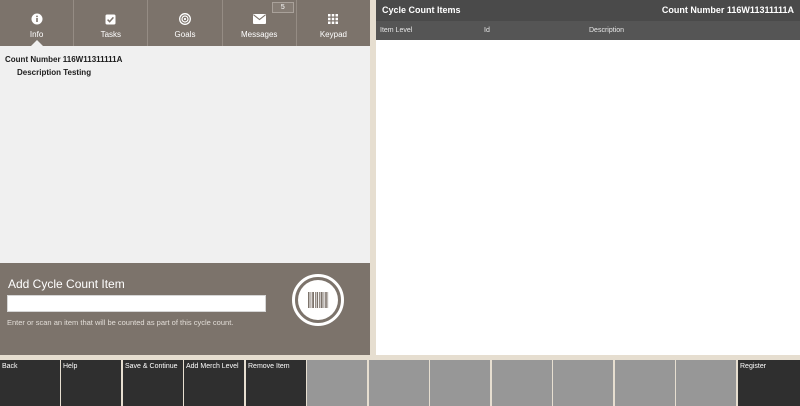 This screenshot has width=800, height=406. Describe the element at coordinates (421, 10) in the screenshot. I see `cycle-count-items-title: Cycle Count Items` at that location.